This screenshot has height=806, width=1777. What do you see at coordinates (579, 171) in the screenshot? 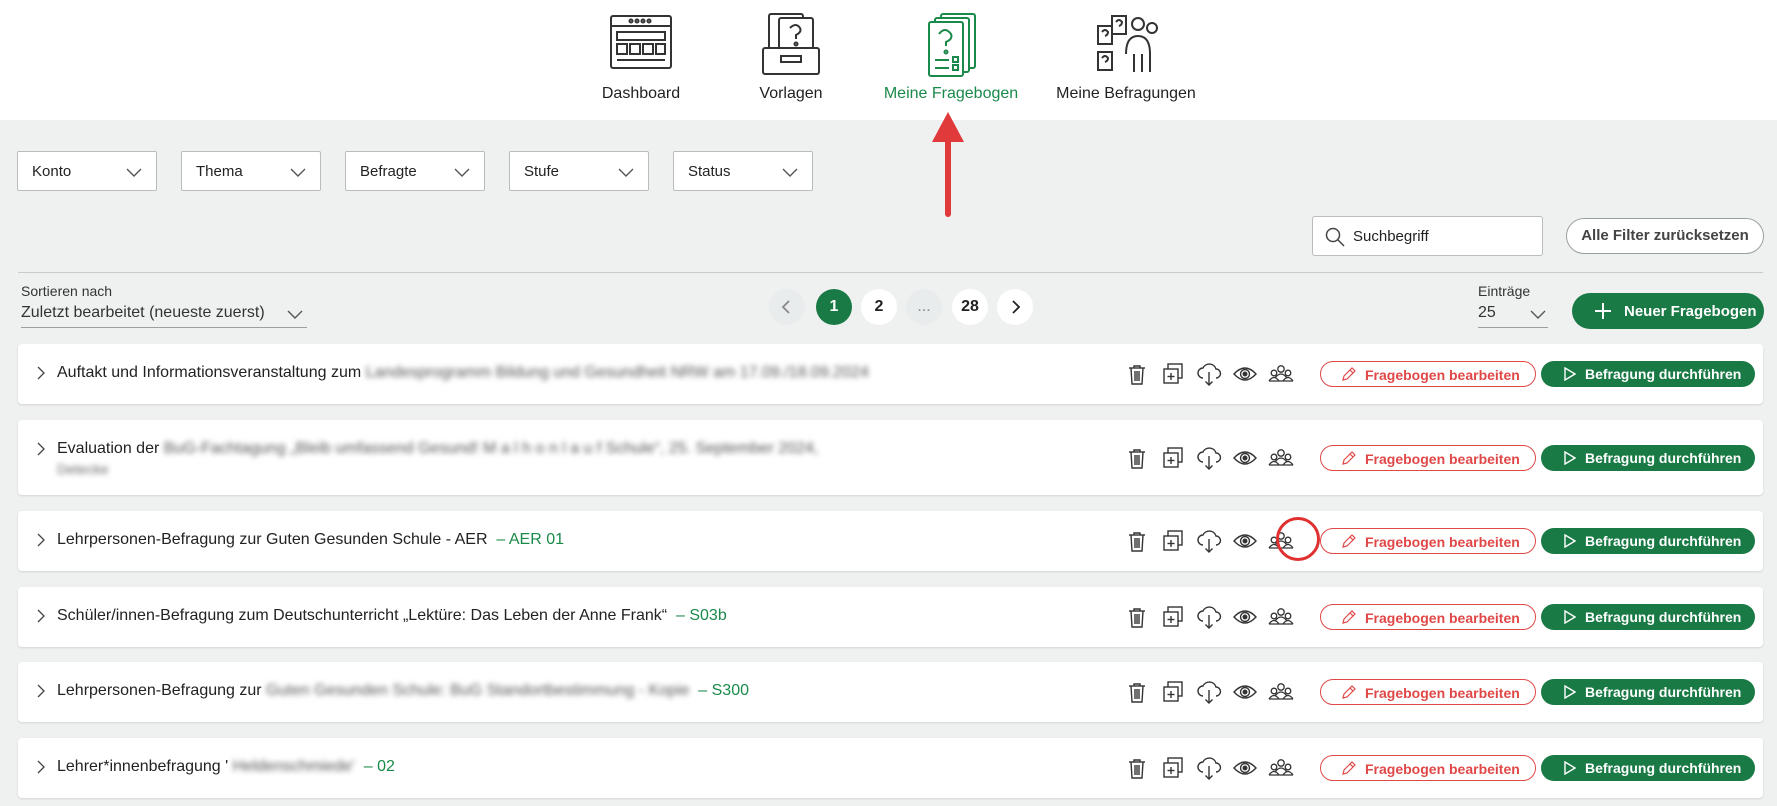
I see `filter-stufe: Stufe` at bounding box center [579, 171].